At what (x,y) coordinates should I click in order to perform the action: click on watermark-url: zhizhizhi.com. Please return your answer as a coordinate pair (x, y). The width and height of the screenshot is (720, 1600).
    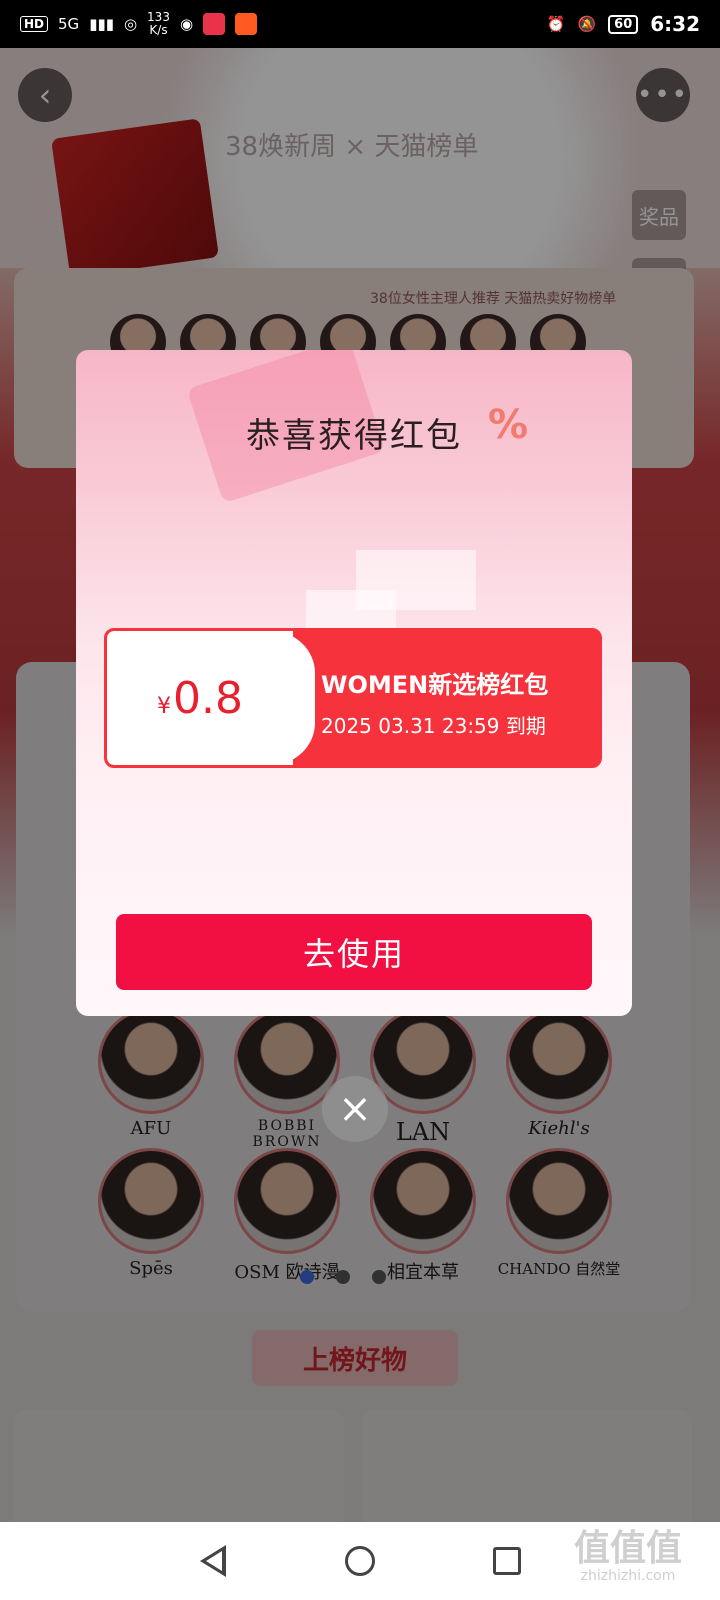
    Looking at the image, I should click on (628, 1576).